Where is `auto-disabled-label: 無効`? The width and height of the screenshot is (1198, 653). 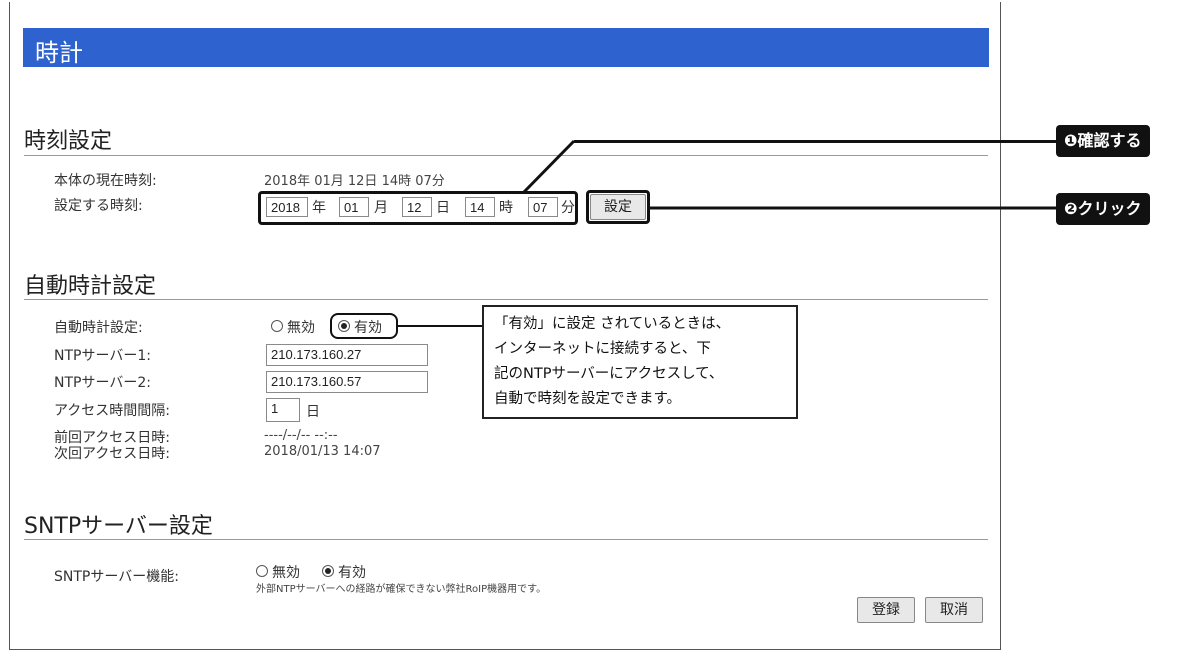 auto-disabled-label: 無効 is located at coordinates (301, 328).